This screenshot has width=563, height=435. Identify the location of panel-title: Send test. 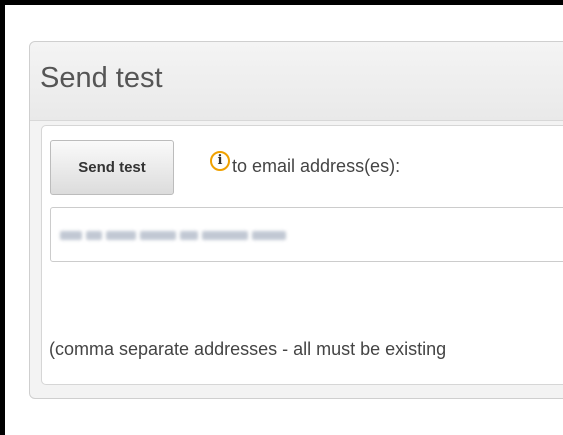
(101, 78).